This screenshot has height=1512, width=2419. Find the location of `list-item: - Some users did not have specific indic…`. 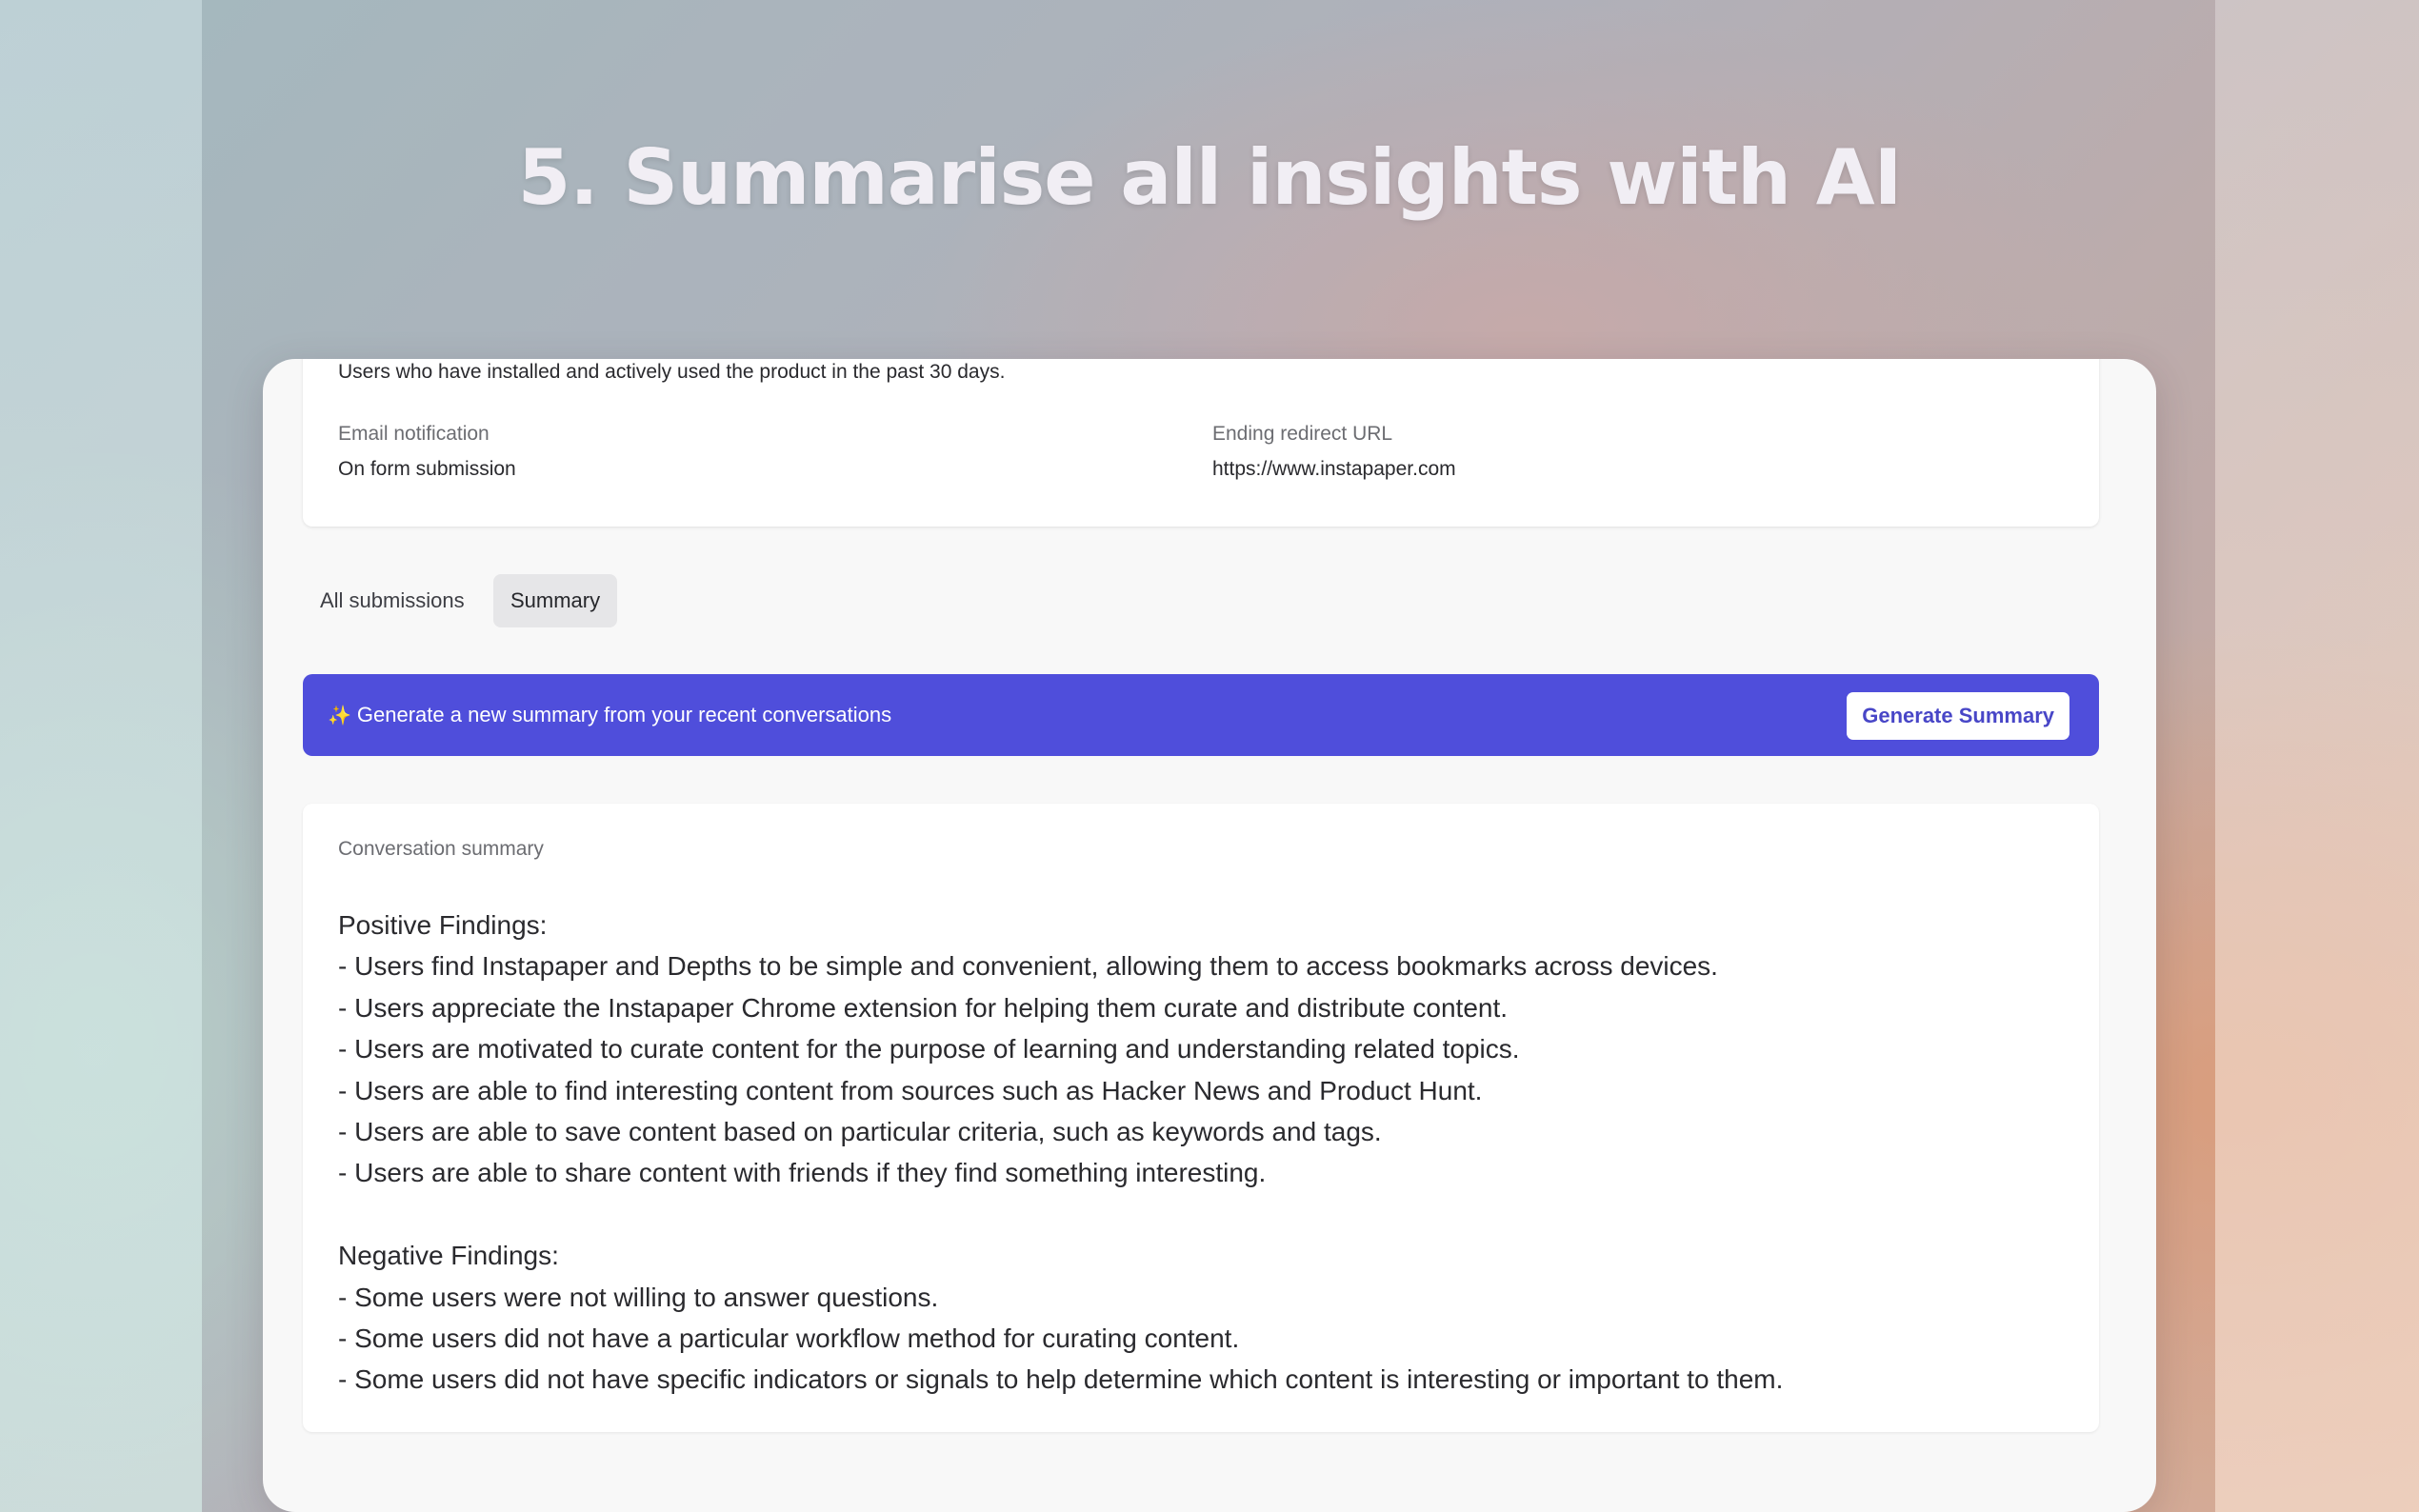

list-item: - Some users did not have specific indic… is located at coordinates (1061, 1379).